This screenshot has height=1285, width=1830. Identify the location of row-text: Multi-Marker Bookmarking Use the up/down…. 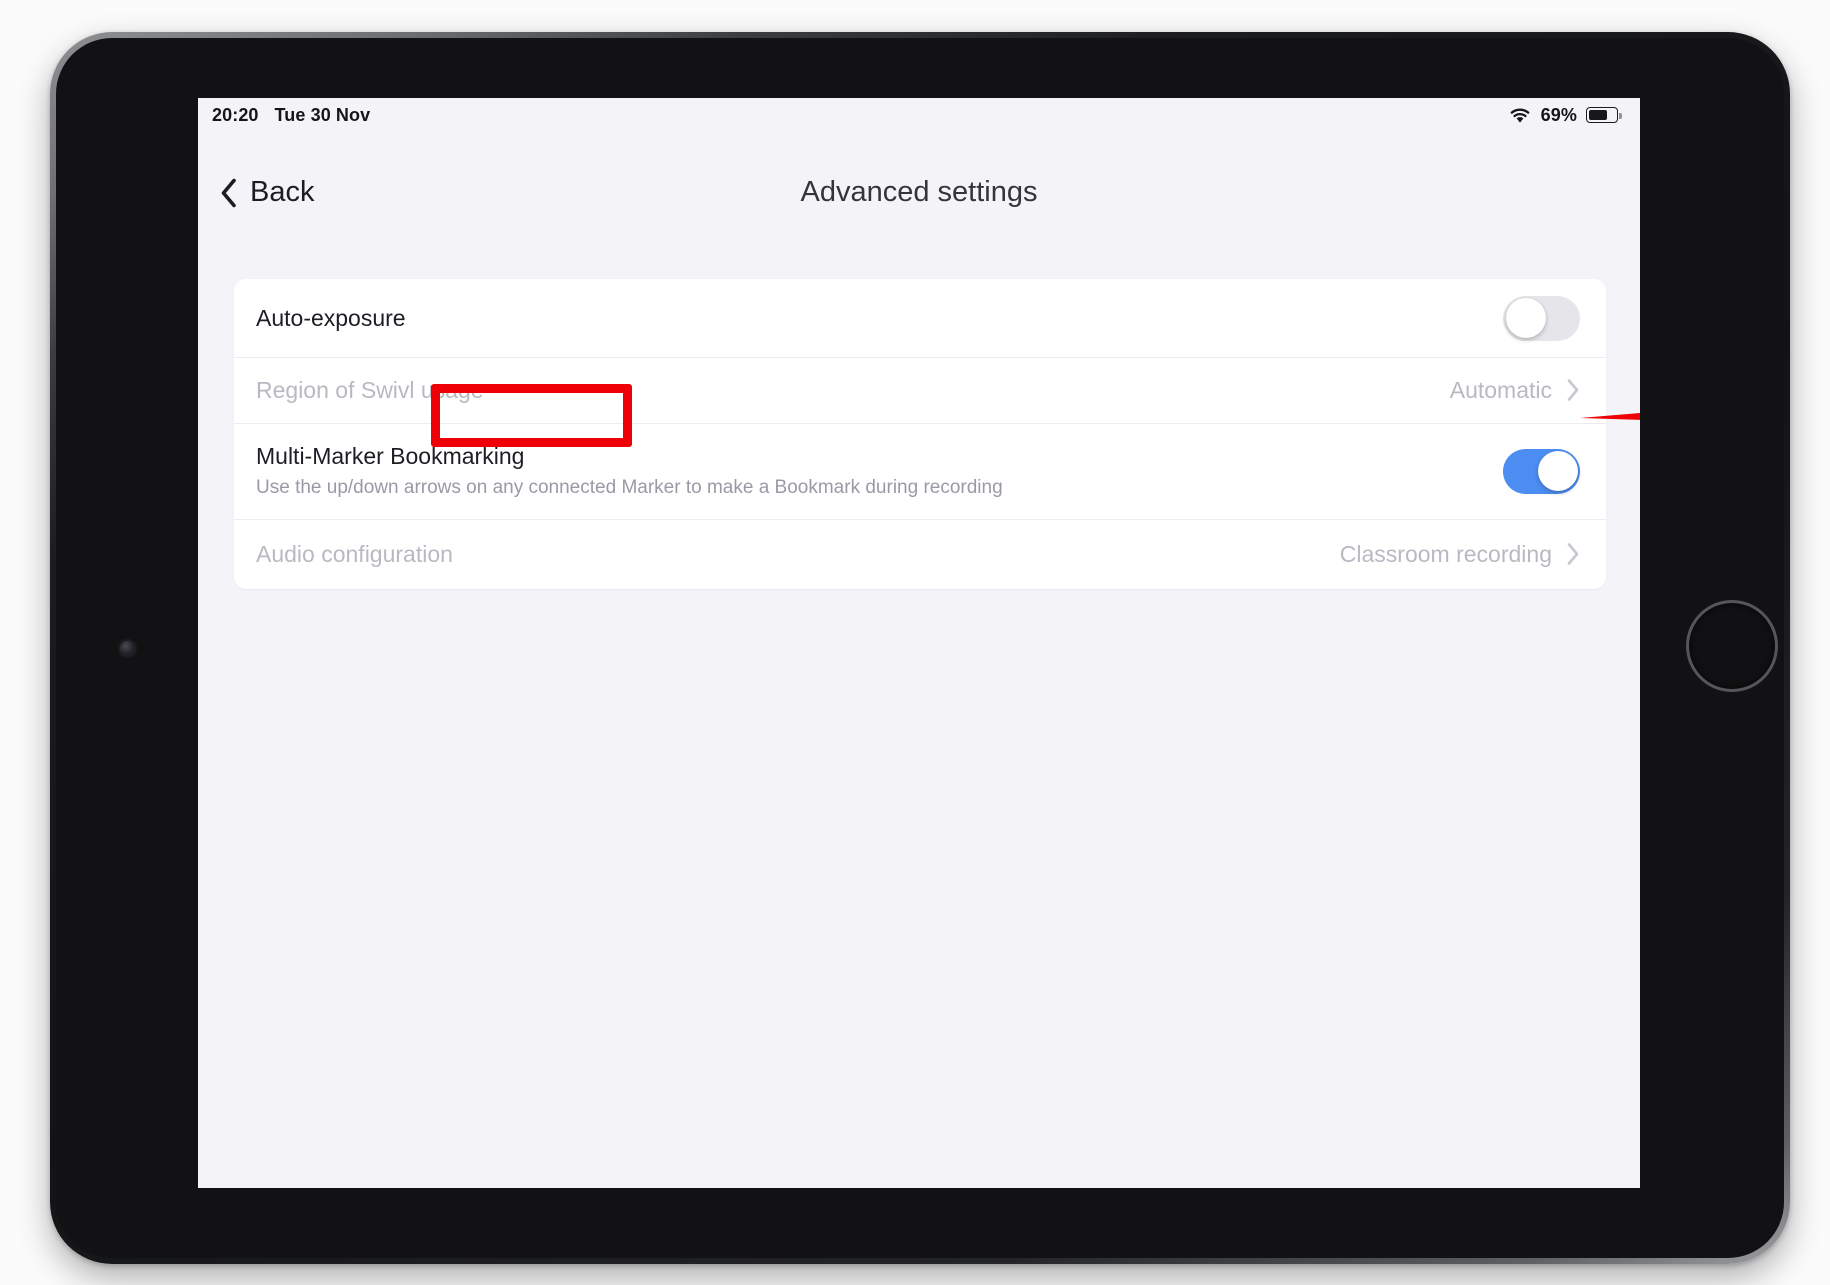
(879, 471).